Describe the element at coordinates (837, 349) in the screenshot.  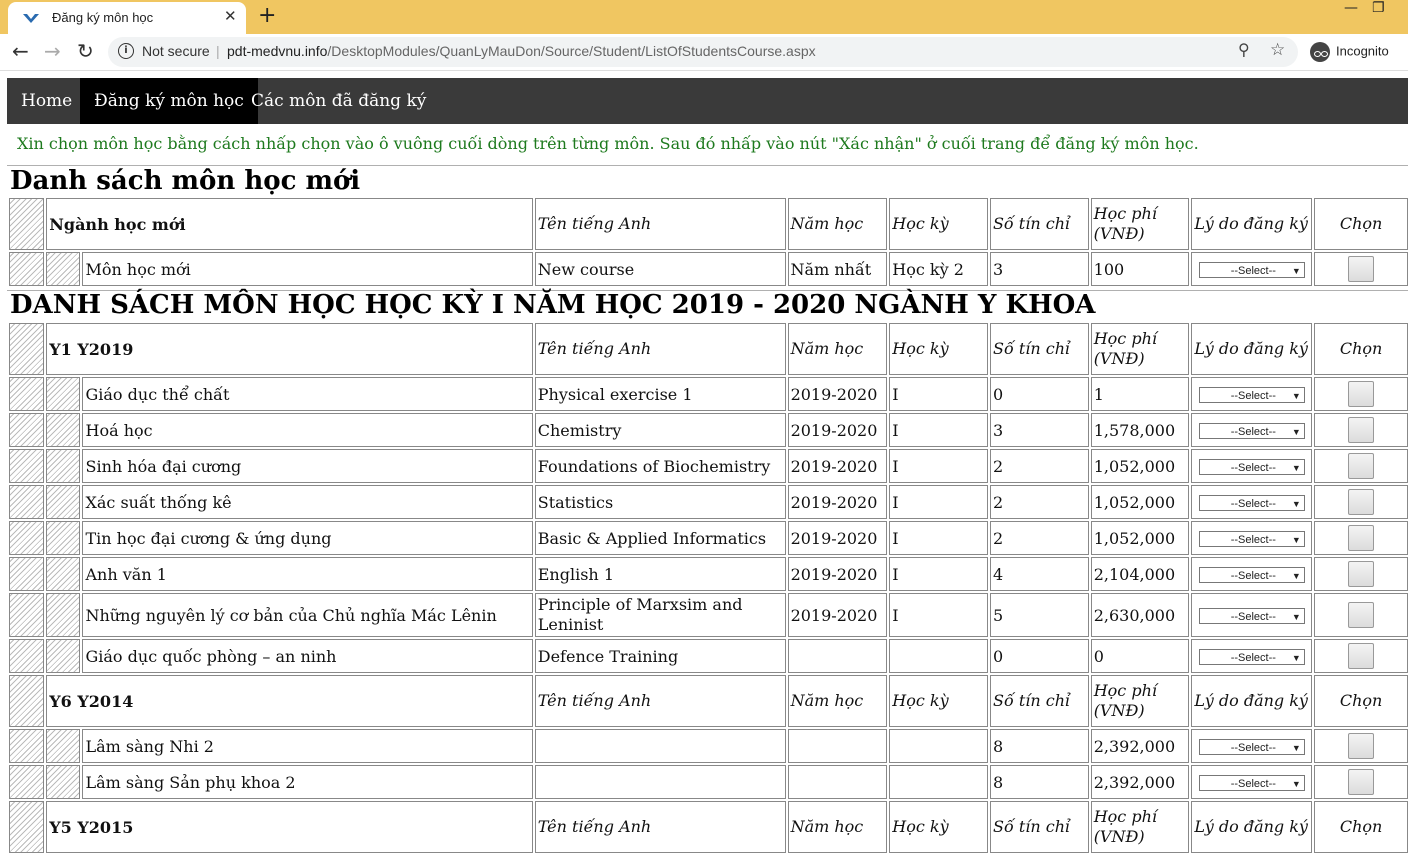
I see `header-nam-hoc: Năm học` at that location.